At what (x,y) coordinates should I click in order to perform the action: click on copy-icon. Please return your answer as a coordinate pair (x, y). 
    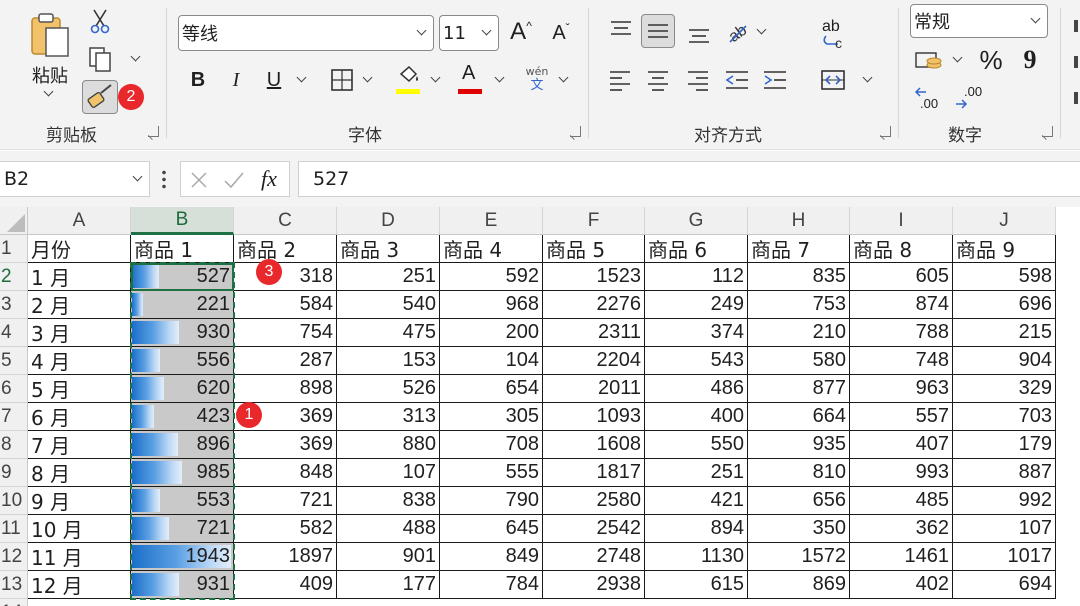
    Looking at the image, I should click on (101, 59).